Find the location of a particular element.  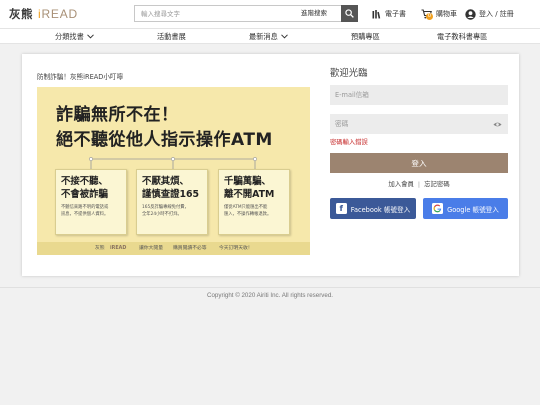

search-icon is located at coordinates (349, 13).